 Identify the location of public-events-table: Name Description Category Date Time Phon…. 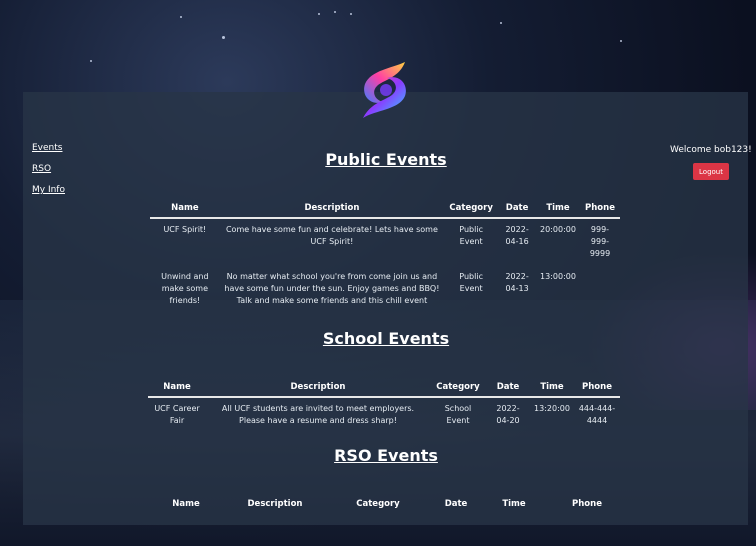
(385, 256).